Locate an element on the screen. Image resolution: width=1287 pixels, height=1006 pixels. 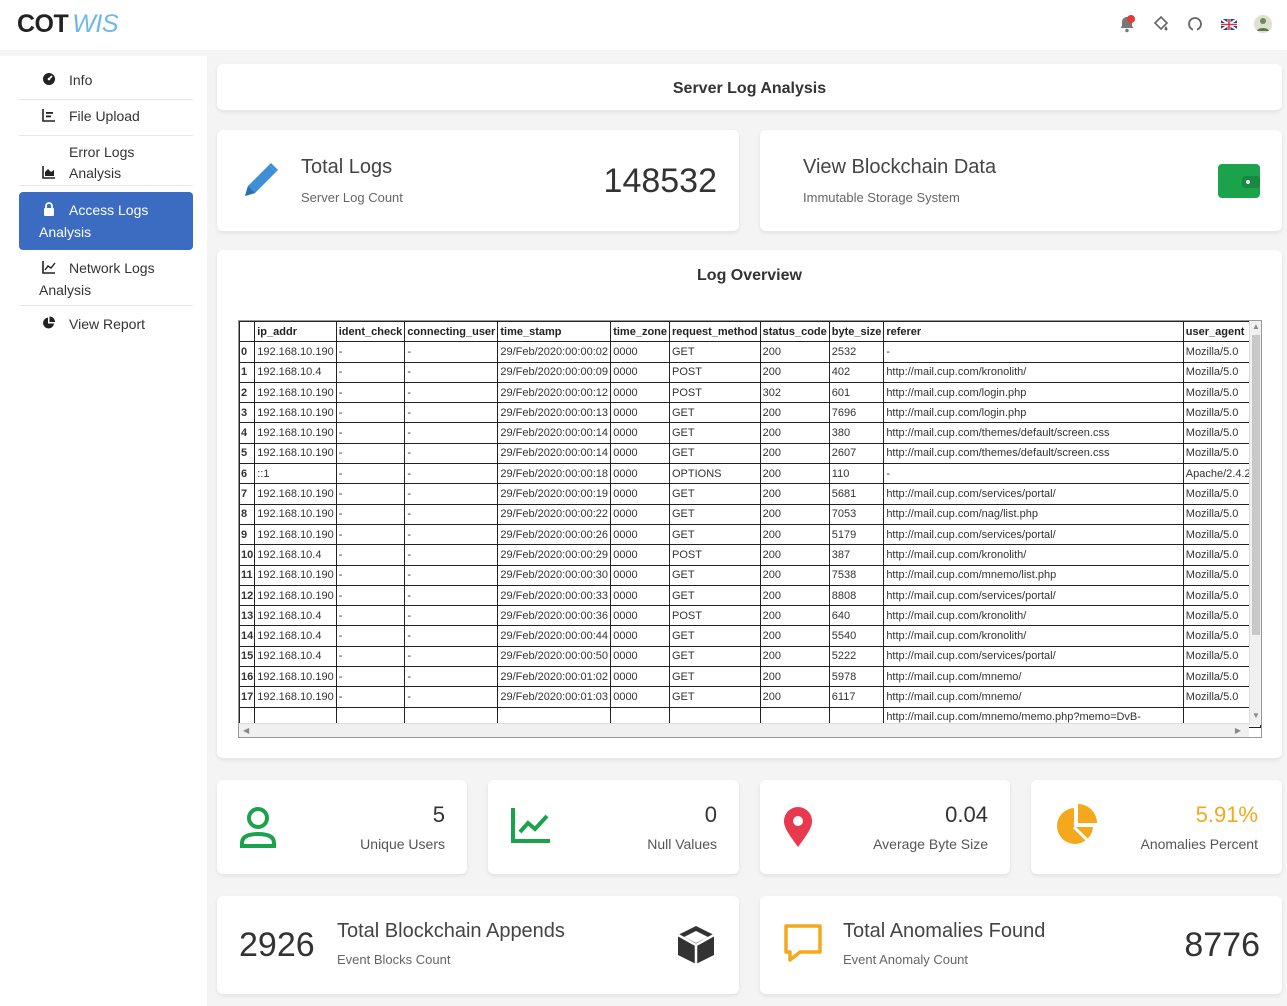
column-header: byte_size is located at coordinates (856, 332).